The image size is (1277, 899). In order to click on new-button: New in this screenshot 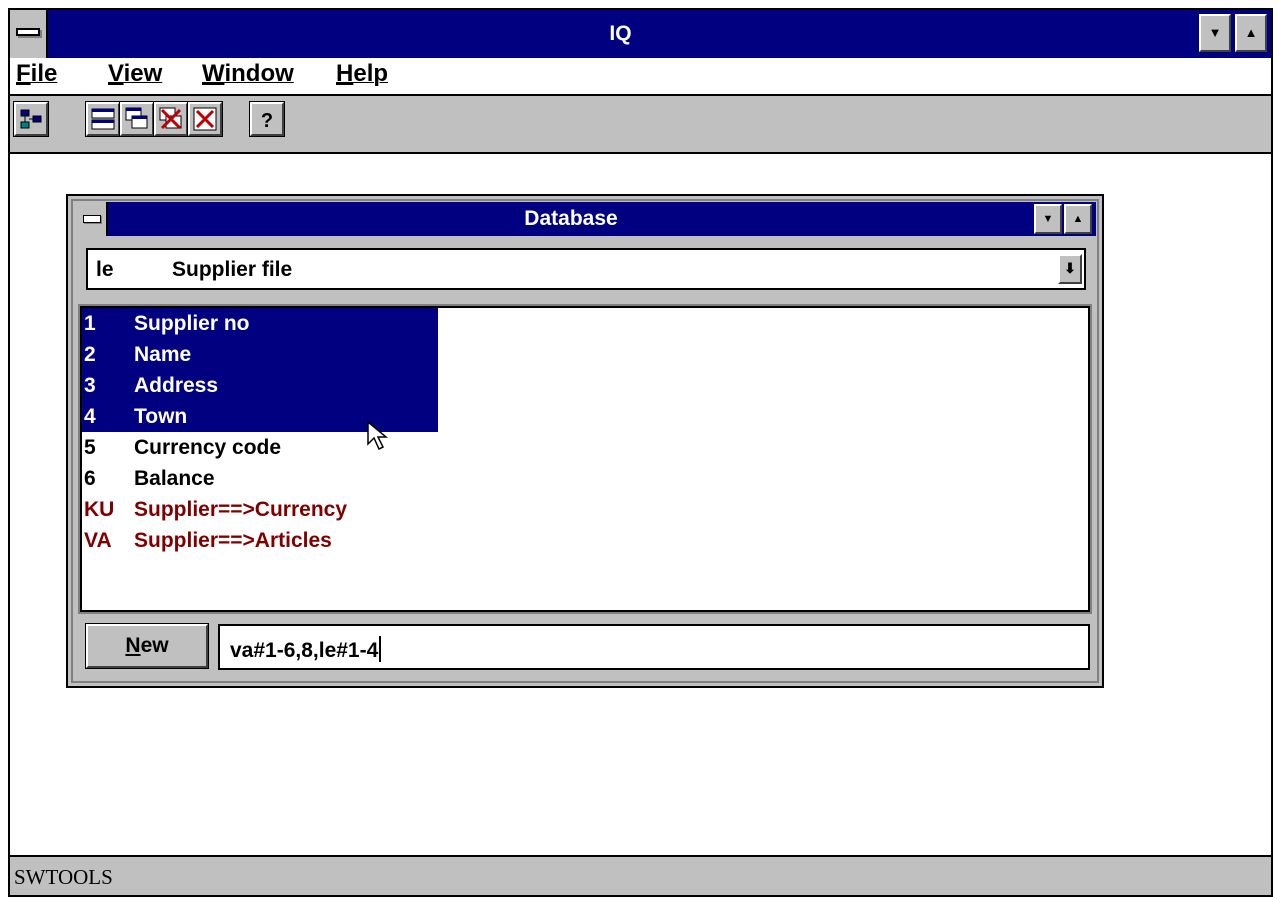, I will do `click(147, 646)`.